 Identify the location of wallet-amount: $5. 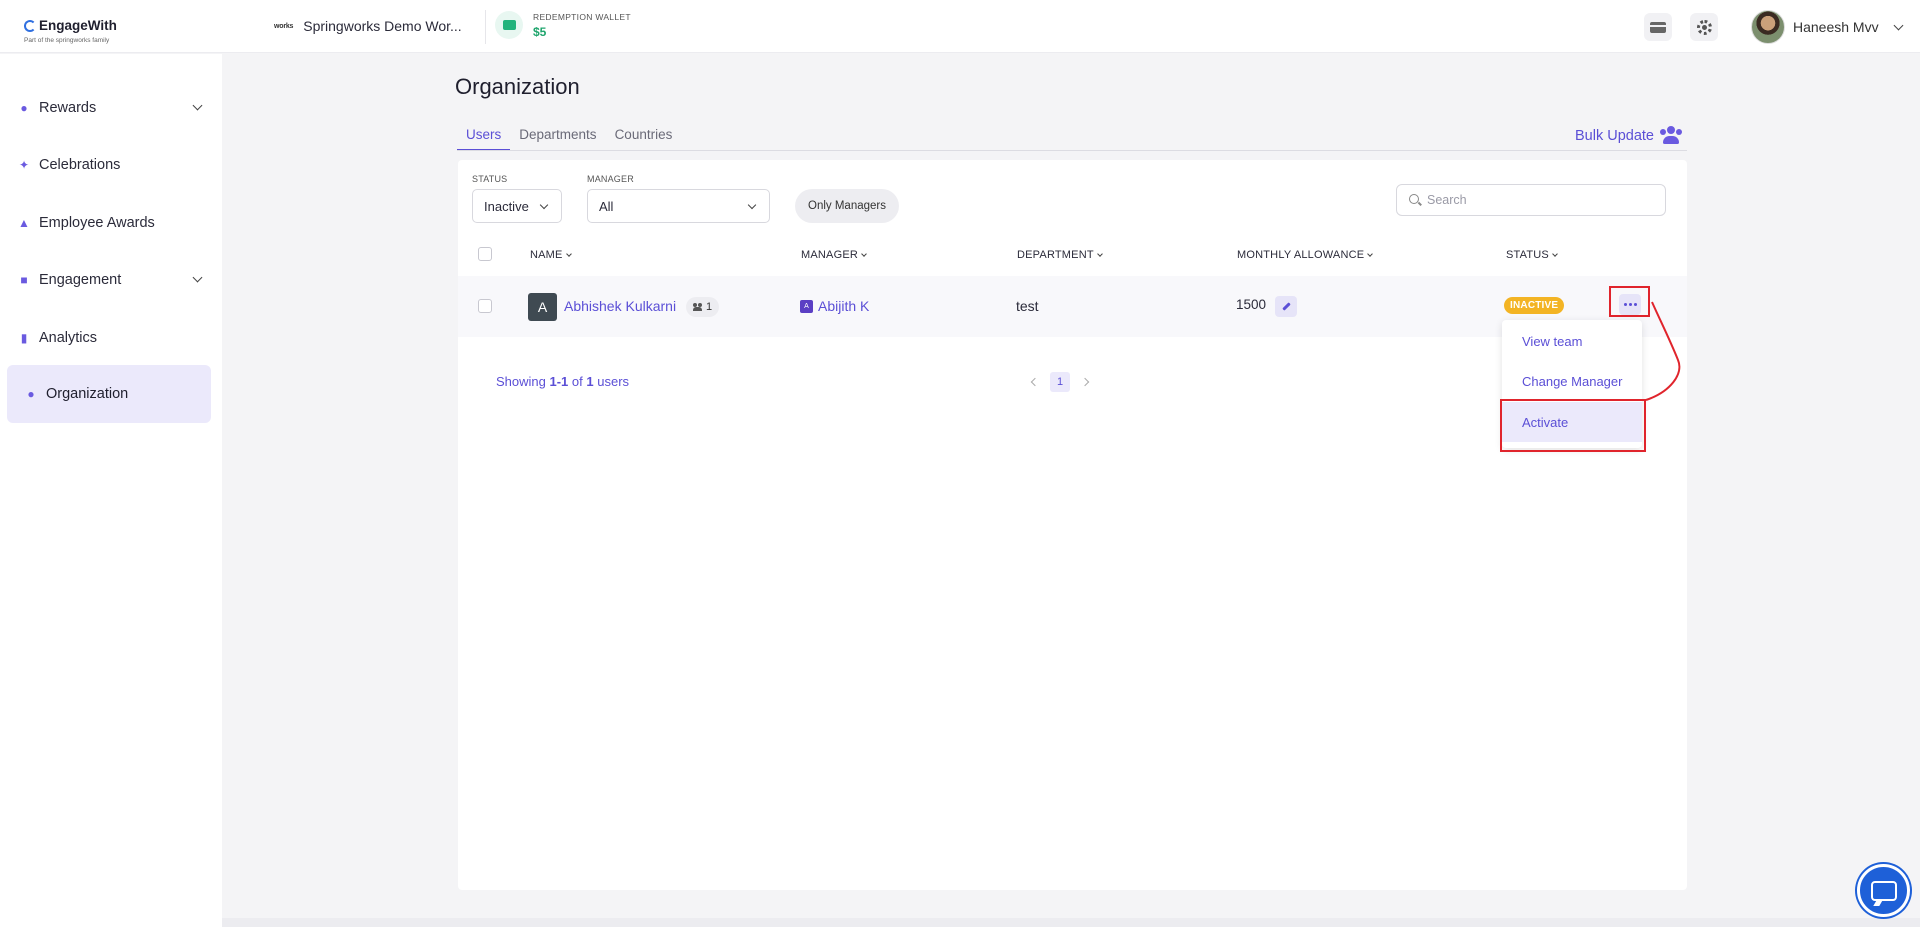
(540, 31).